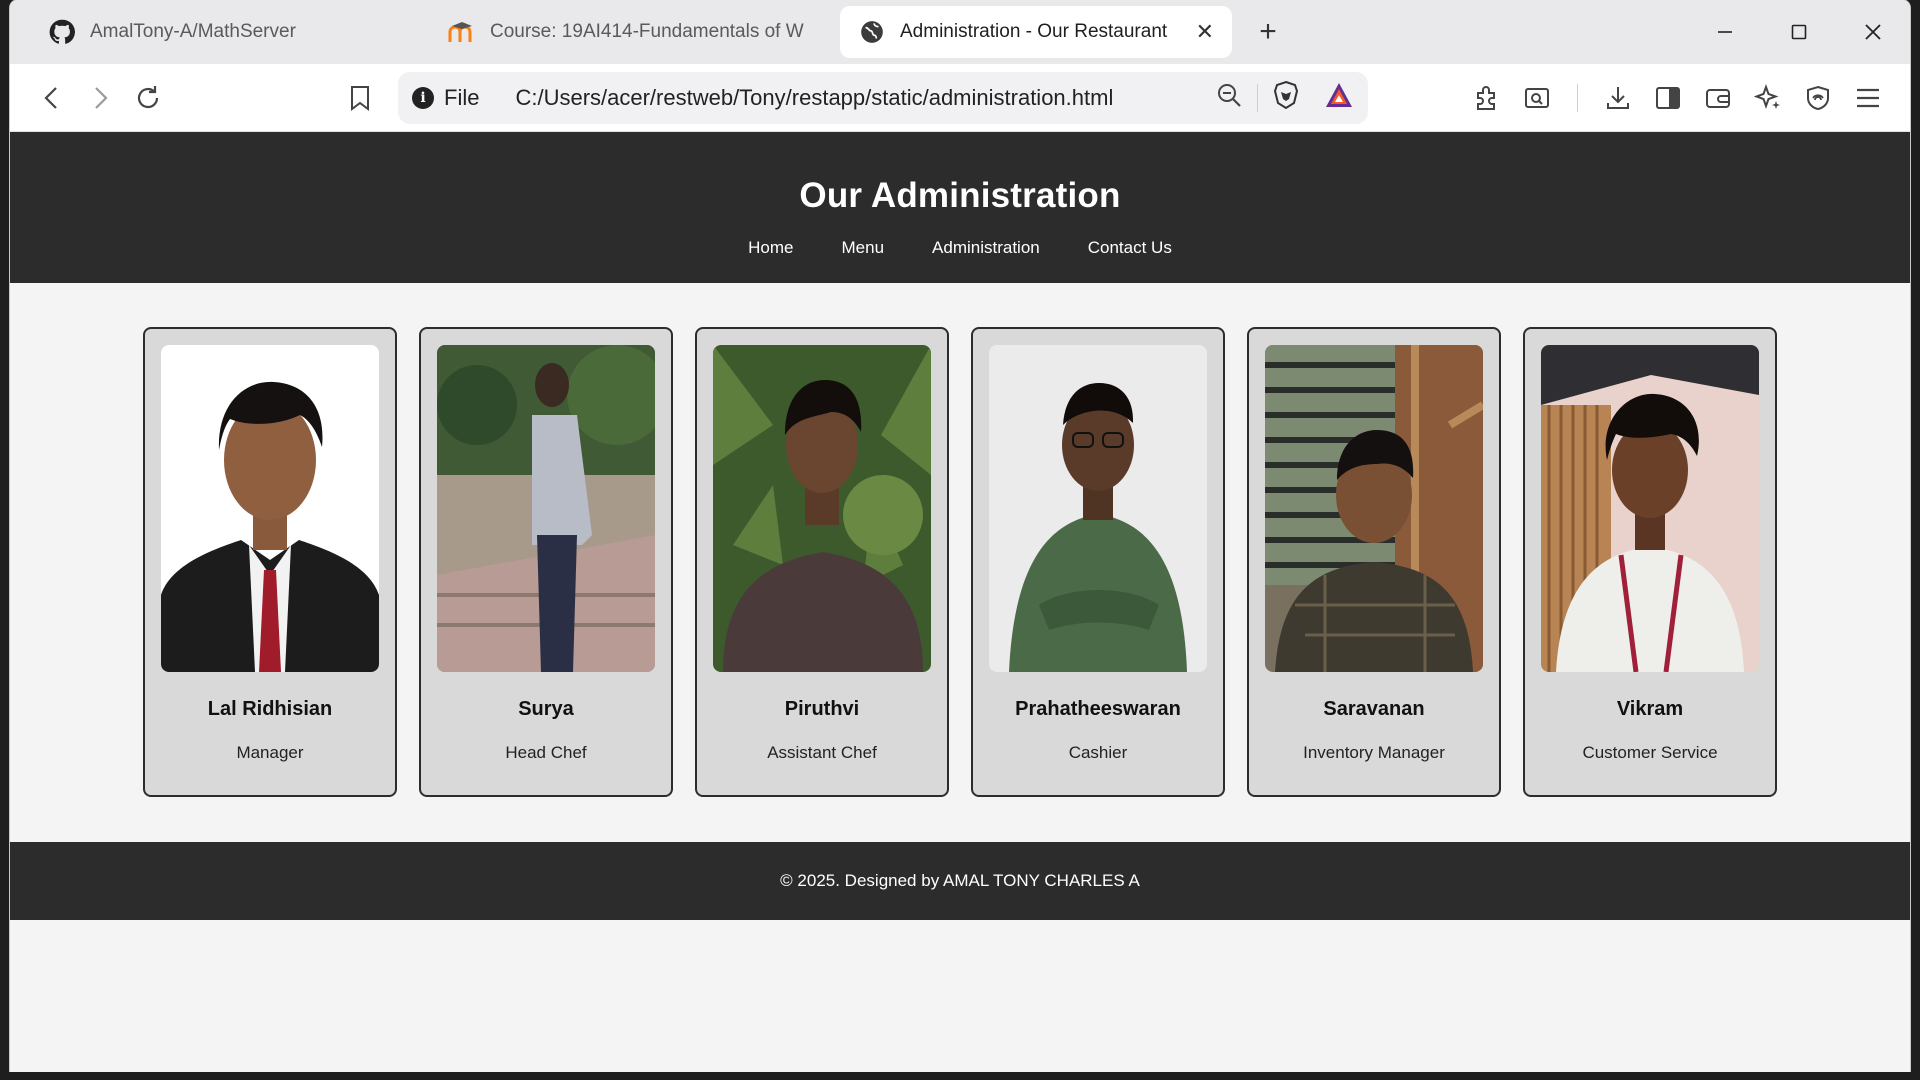 Image resolution: width=1920 pixels, height=1080 pixels. I want to click on staff-card: Piruthvi Assistant Chef, so click(822, 562).